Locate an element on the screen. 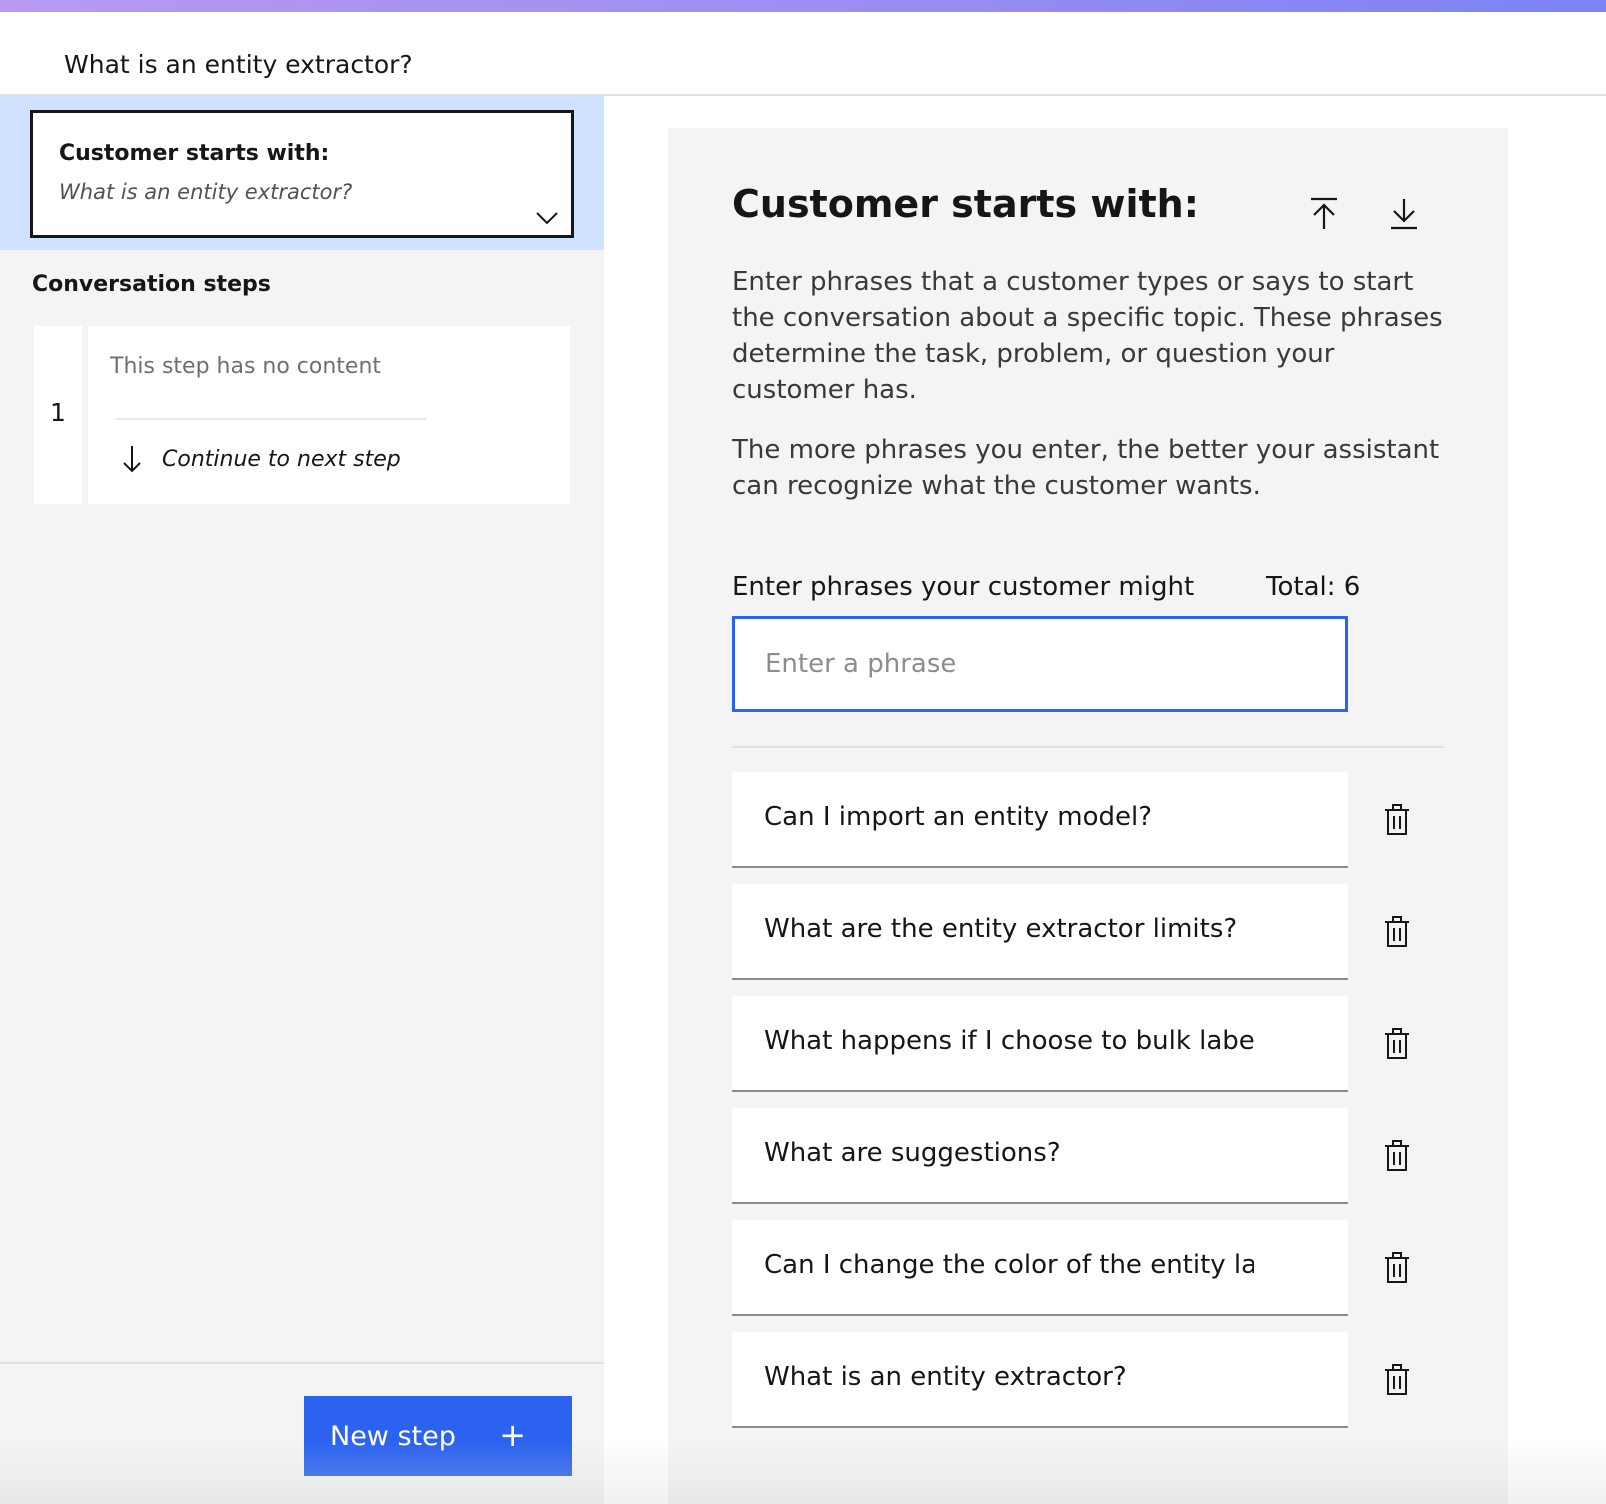  step-number: 1 is located at coordinates (58, 415).